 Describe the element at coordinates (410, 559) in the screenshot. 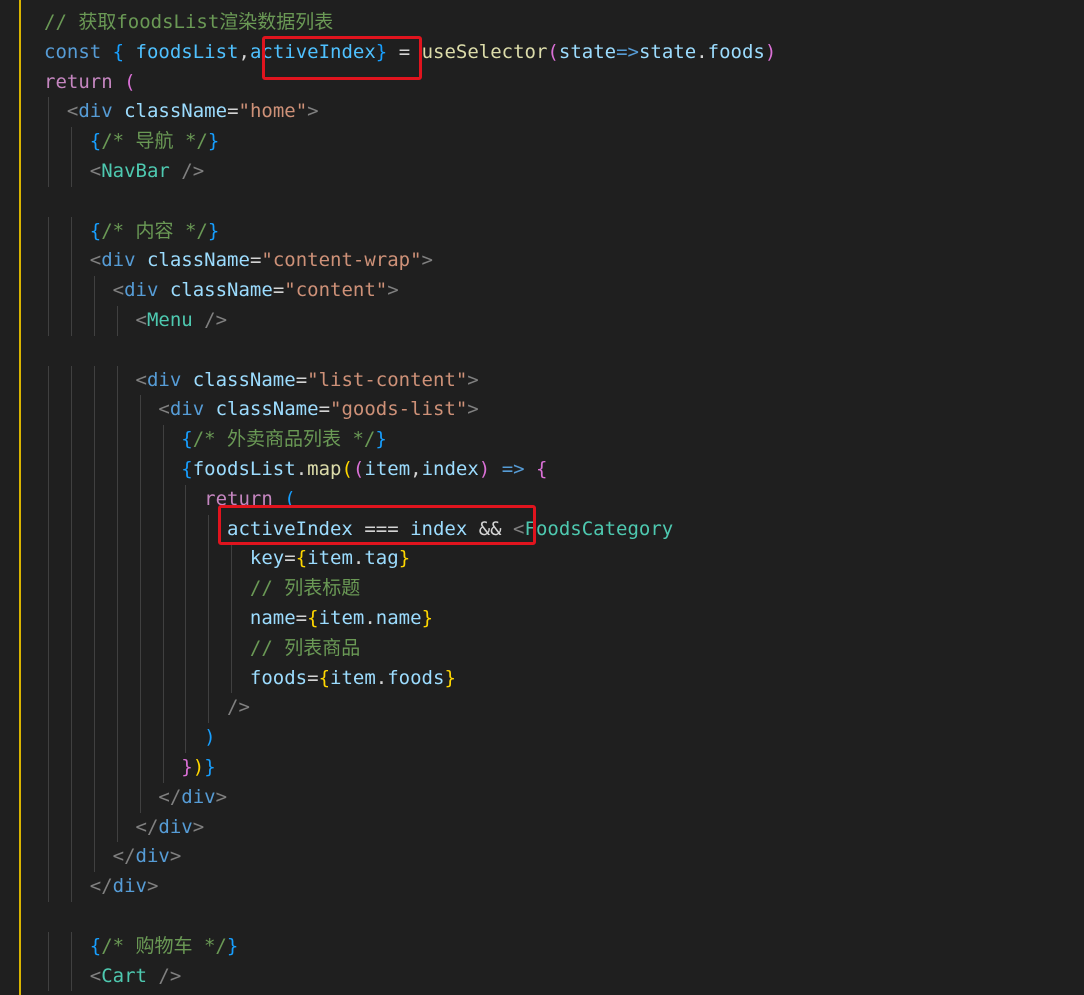

I see `code-line: key={item.tag}` at that location.